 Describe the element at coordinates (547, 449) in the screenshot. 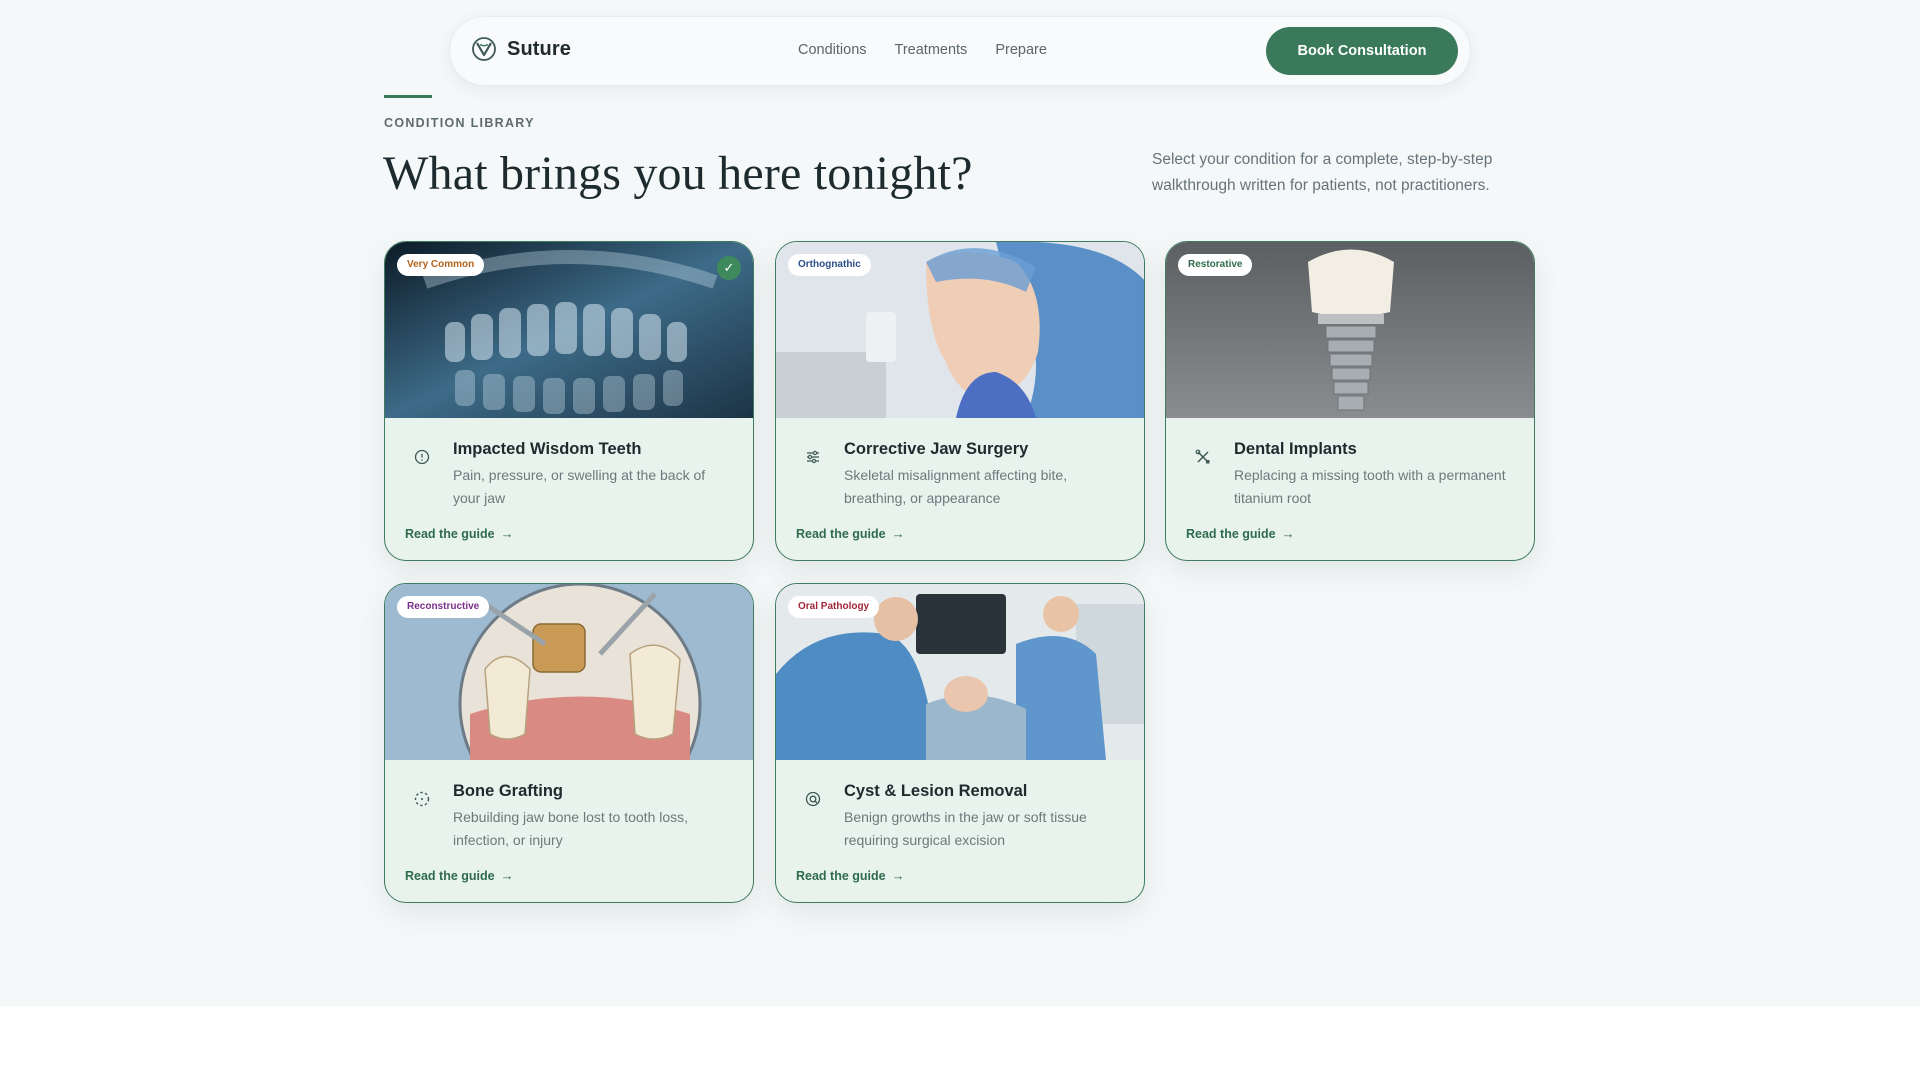

I see `card-title: Impacted Wisdom Teeth` at that location.